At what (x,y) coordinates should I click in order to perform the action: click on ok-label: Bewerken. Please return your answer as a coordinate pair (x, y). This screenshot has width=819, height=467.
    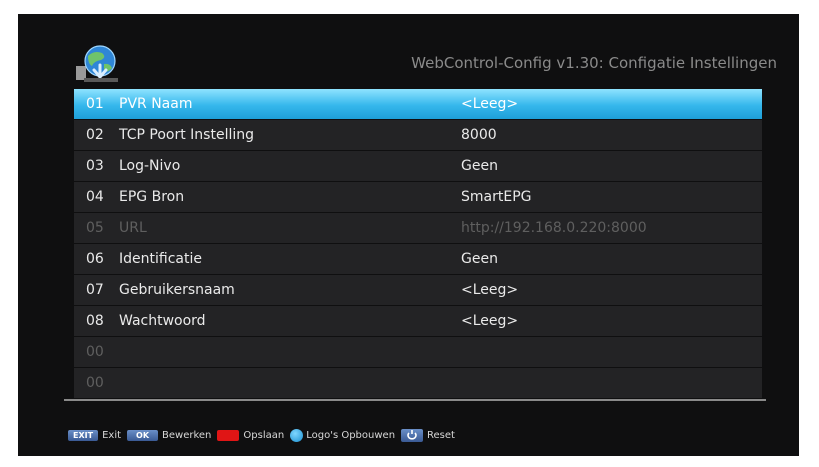
    Looking at the image, I should click on (187, 435).